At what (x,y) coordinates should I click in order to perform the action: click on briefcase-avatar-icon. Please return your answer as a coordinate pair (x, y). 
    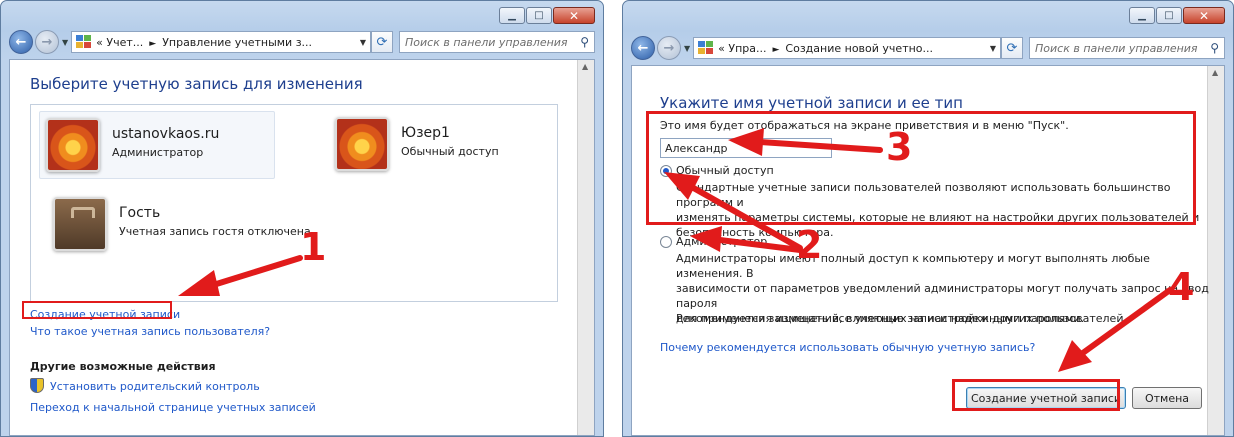
    Looking at the image, I should click on (80, 224).